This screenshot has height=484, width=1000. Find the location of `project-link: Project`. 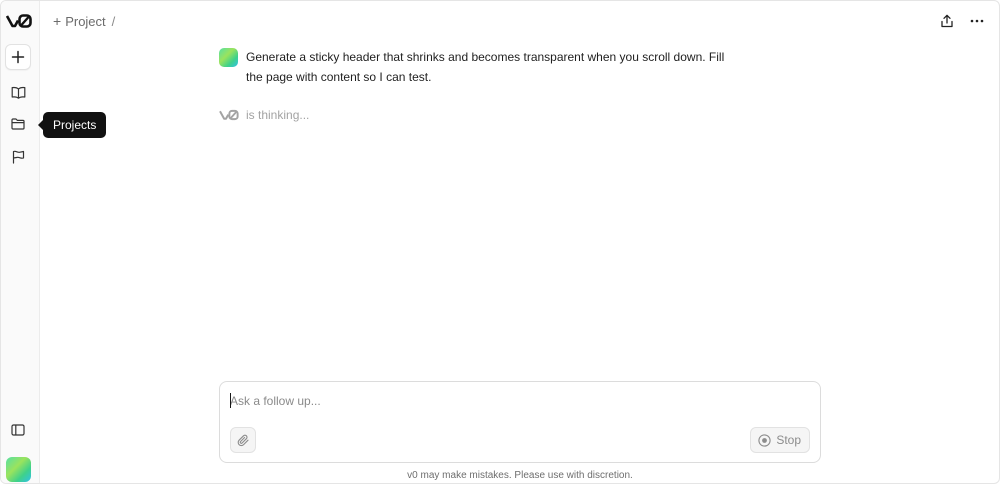

project-link: Project is located at coordinates (85, 21).